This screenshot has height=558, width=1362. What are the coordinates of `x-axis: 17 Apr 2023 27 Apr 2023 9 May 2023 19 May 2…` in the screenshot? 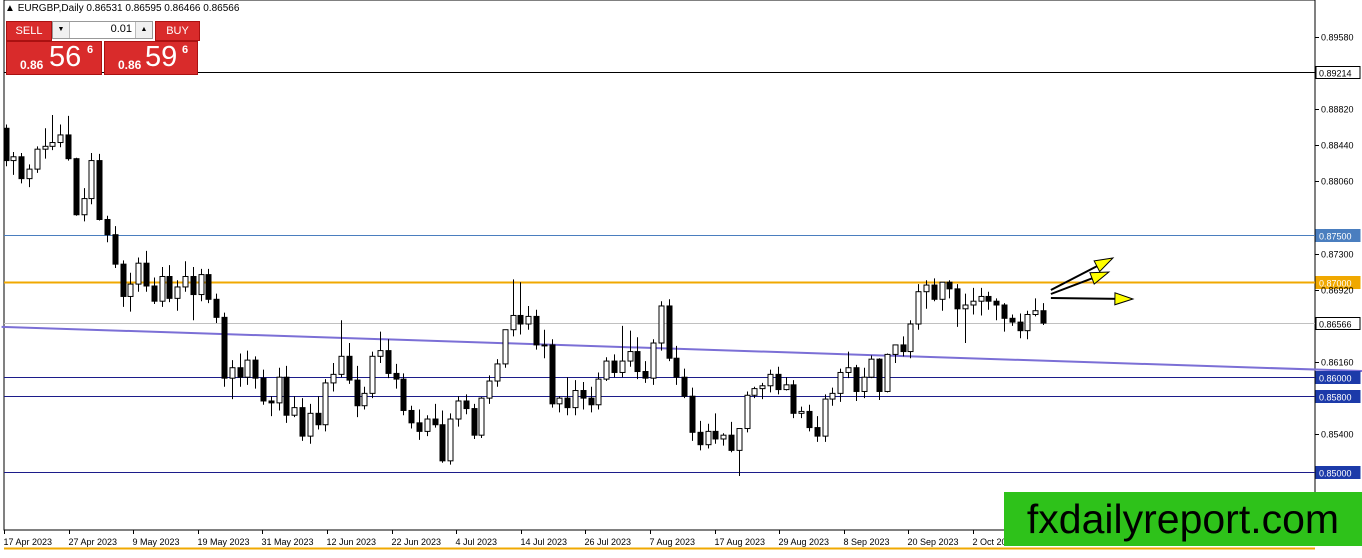 It's located at (510, 538).